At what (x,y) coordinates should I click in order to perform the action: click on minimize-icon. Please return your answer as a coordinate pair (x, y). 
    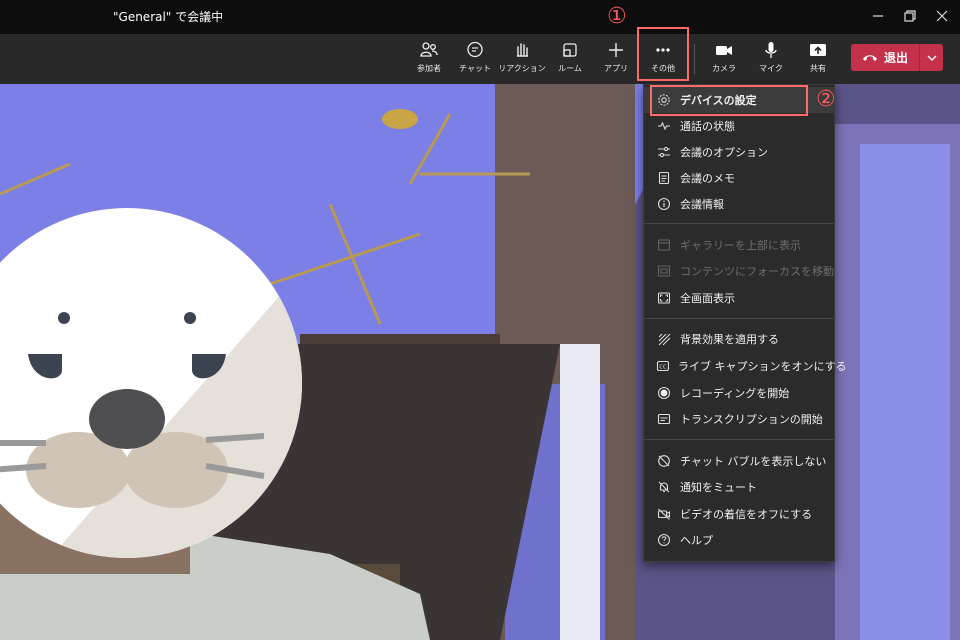
    Looking at the image, I should click on (878, 16).